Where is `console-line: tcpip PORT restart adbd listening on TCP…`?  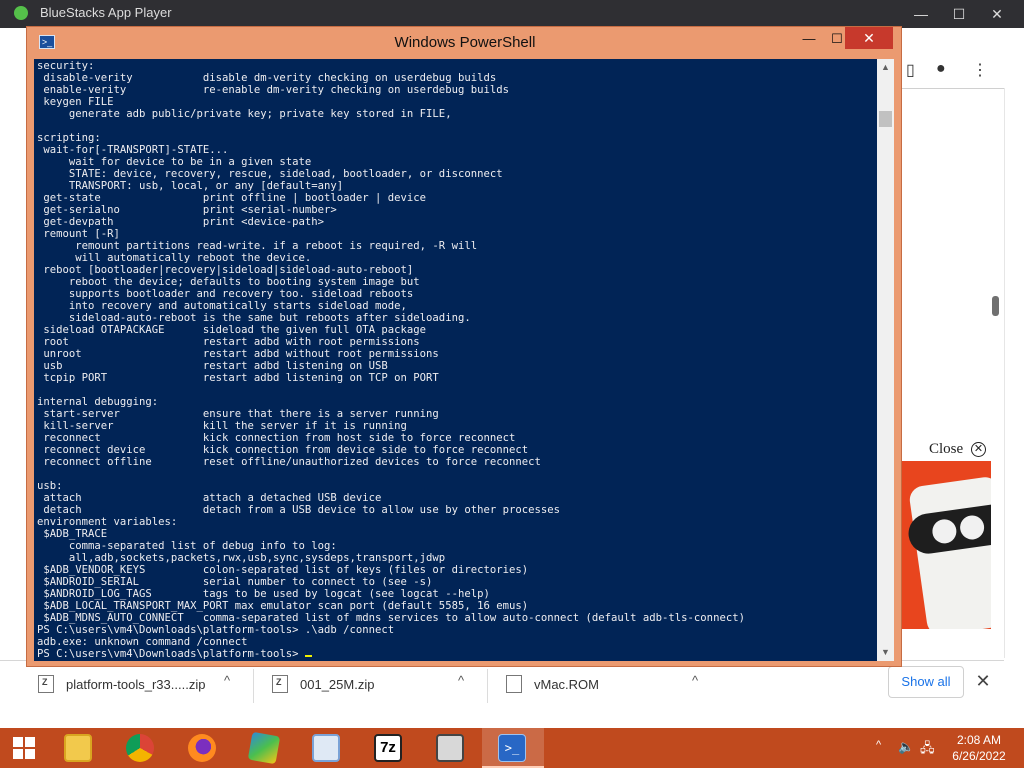
console-line: tcpip PORT restart adbd listening on TCP… is located at coordinates (238, 378).